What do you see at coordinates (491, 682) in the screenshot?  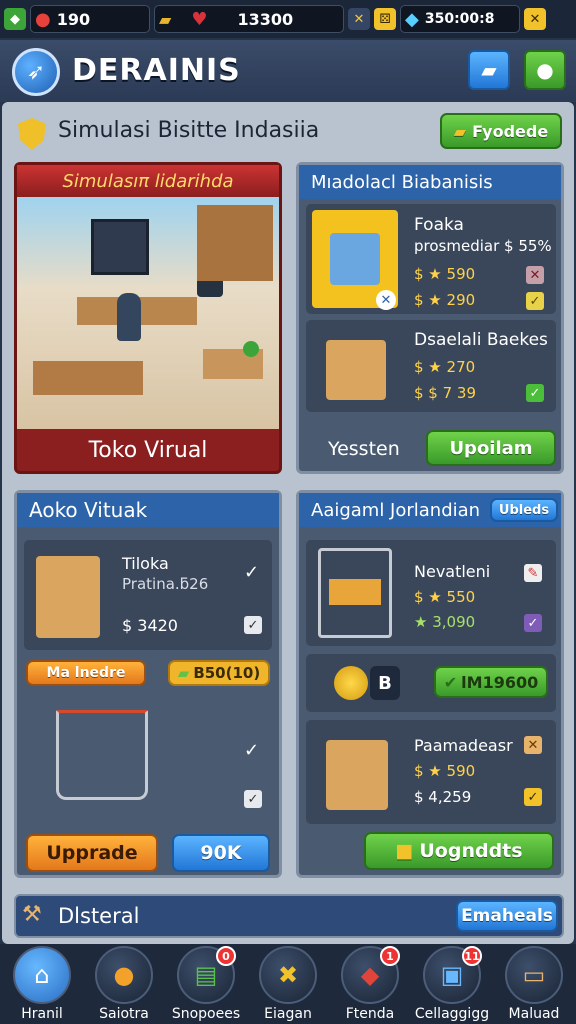 I see `coin-value-button: ✔ lM19600` at bounding box center [491, 682].